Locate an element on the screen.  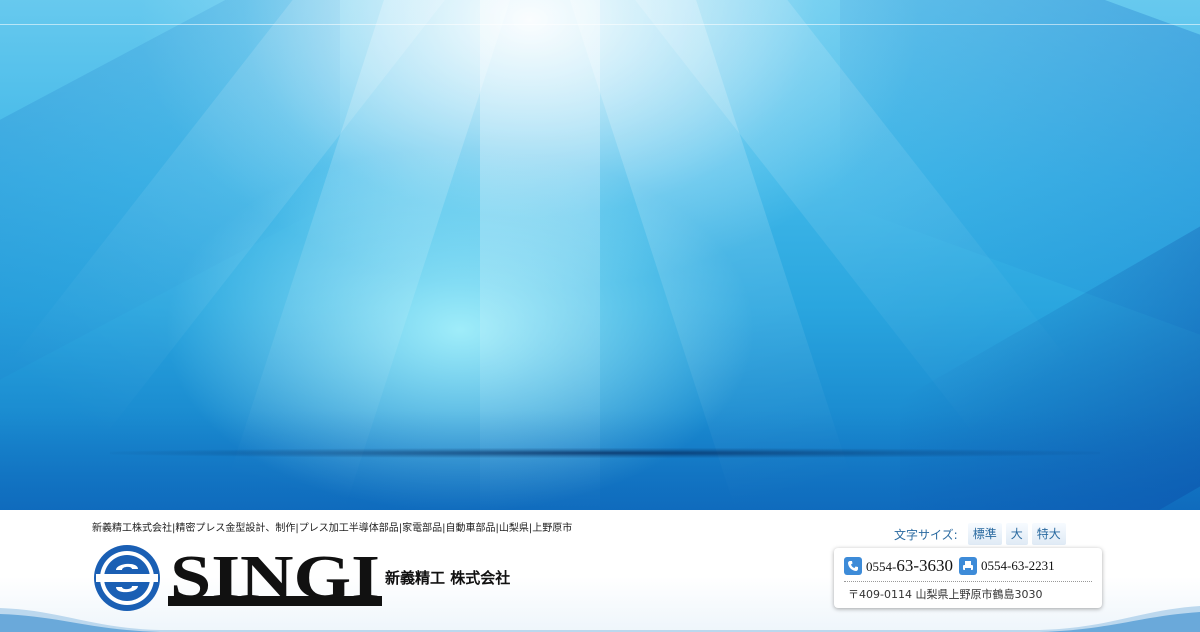
contact-divider is located at coordinates (968, 581).